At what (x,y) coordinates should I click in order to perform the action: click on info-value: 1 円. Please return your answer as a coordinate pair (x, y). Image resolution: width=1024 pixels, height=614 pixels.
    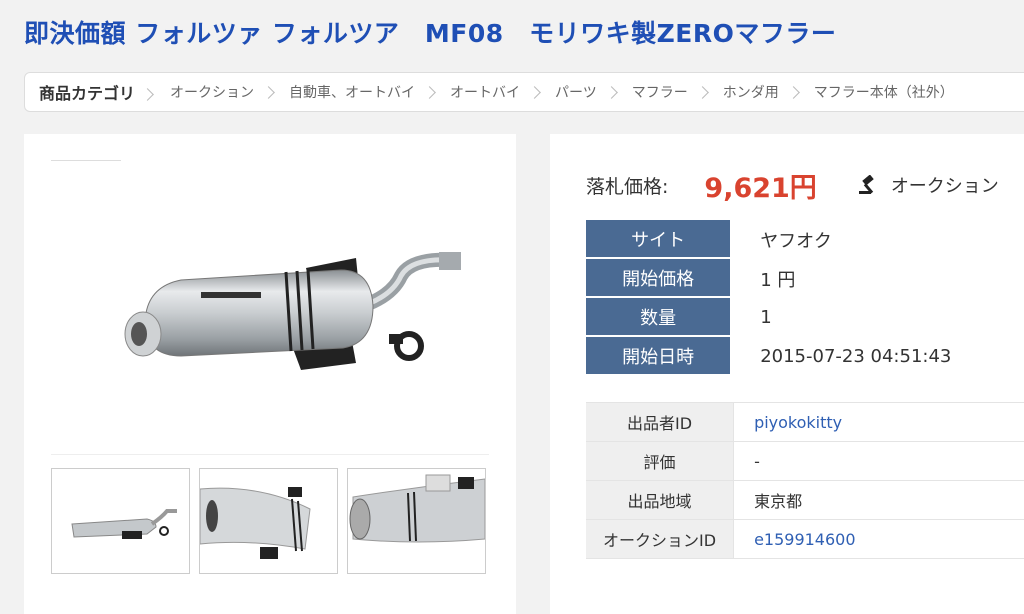
    Looking at the image, I should click on (778, 280).